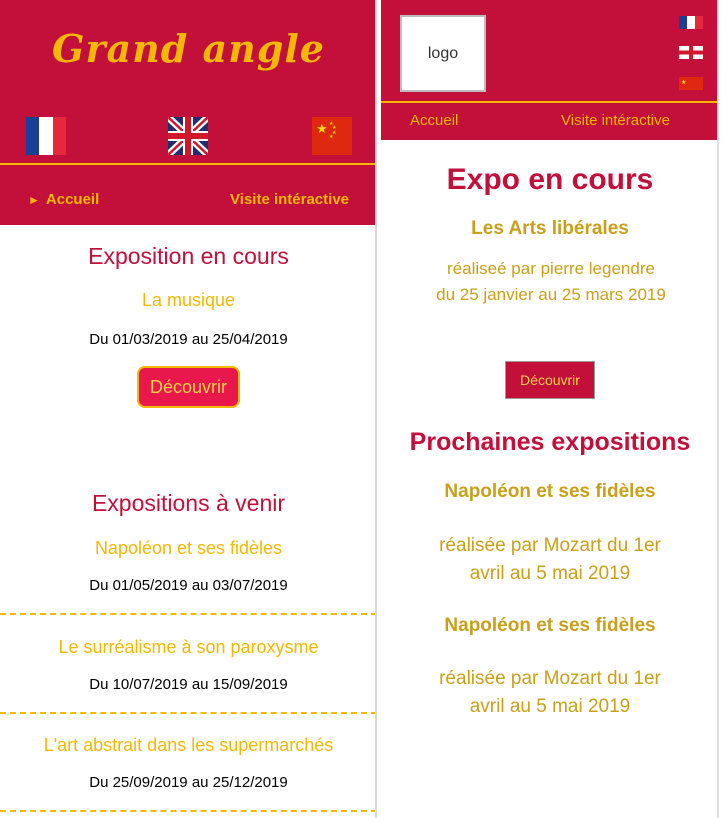  What do you see at coordinates (34, 199) in the screenshot?
I see `play-triangle-icon: ►` at bounding box center [34, 199].